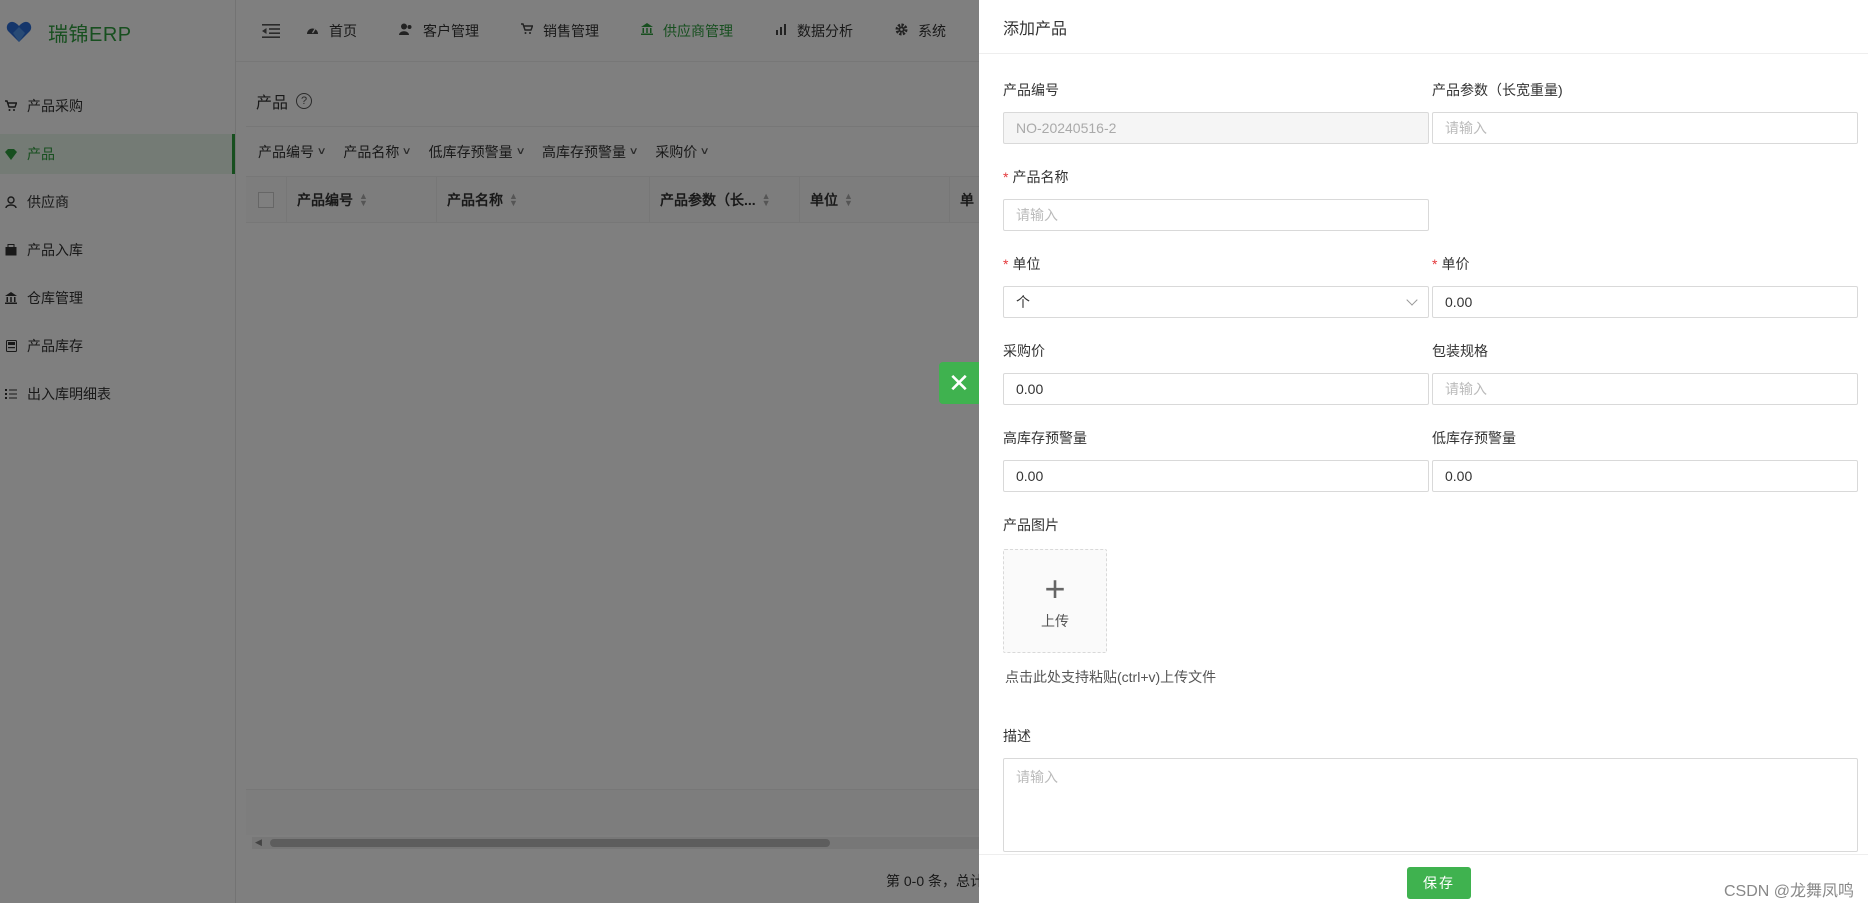 The image size is (1868, 903). What do you see at coordinates (1216, 476) in the screenshot?
I see `high-stock-alert-input: 0.00` at bounding box center [1216, 476].